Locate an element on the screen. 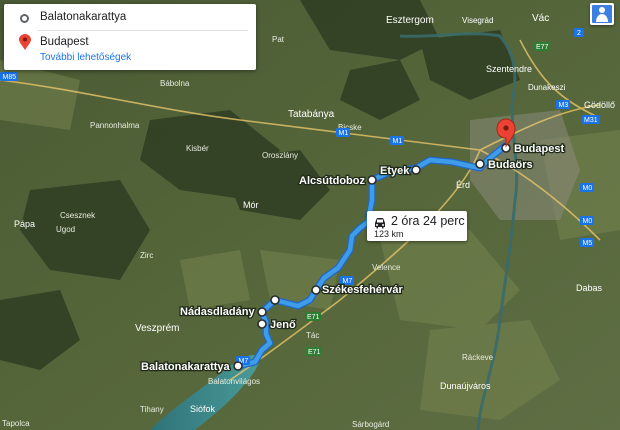 The width and height of the screenshot is (620, 430). place-tatabanya: Tatabánya is located at coordinates (311, 114).